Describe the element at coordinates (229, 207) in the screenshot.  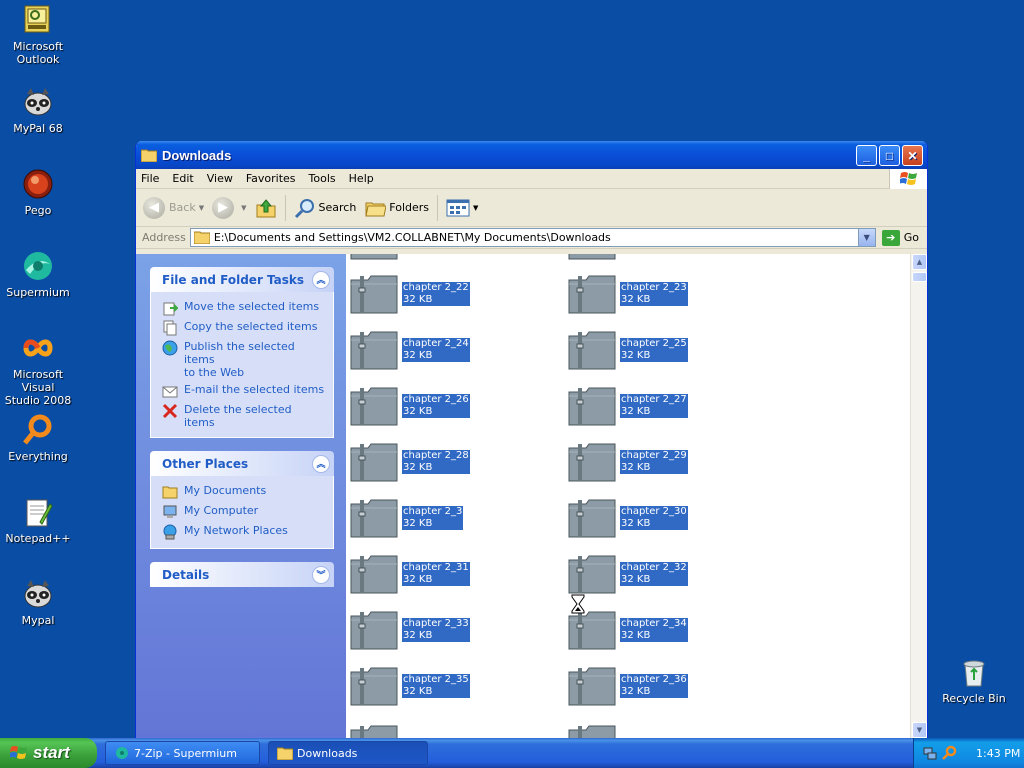
I see `forward-button: ▶ ▼` at that location.